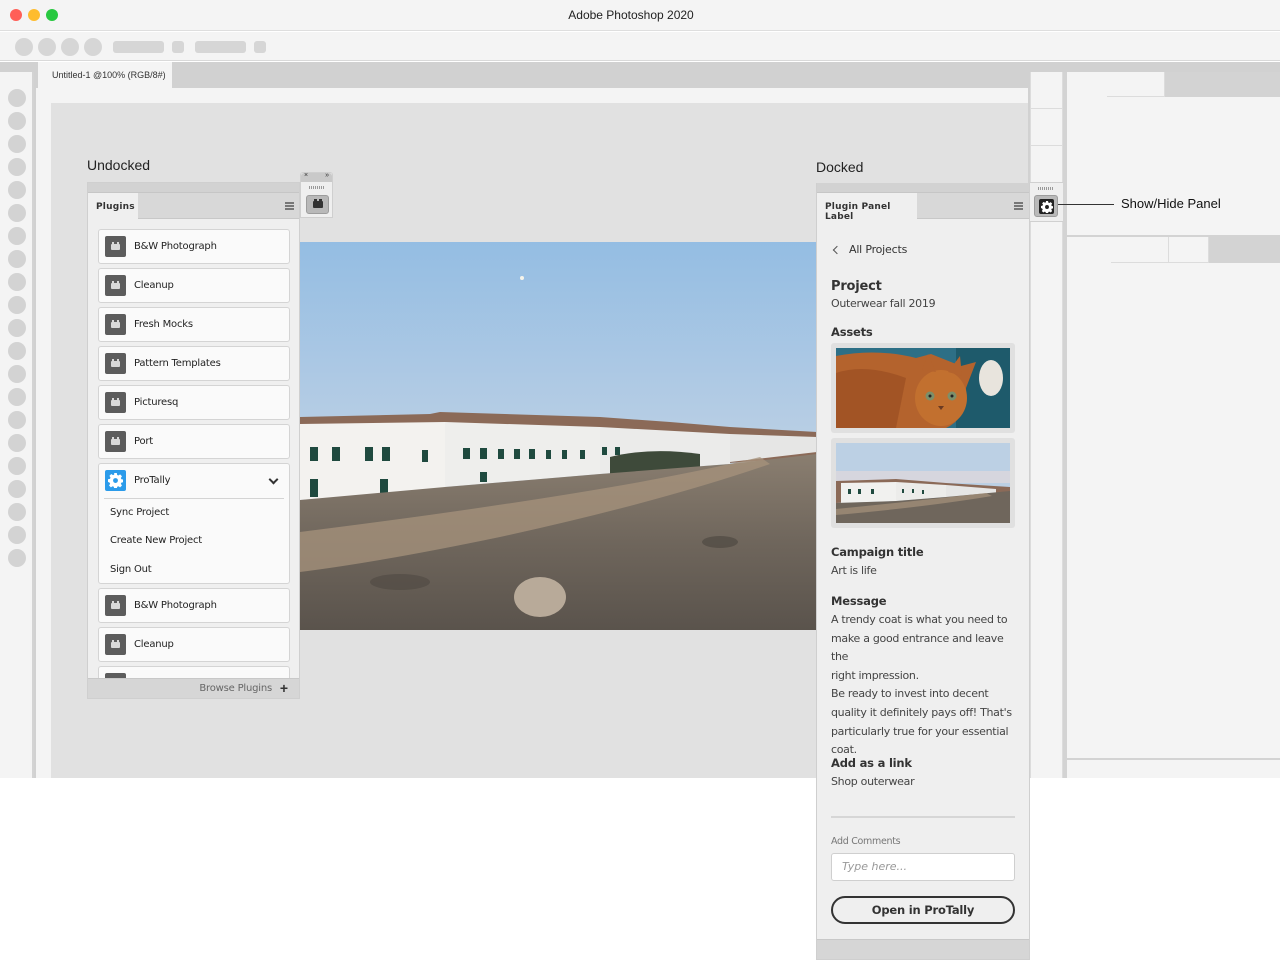  What do you see at coordinates (306, 175) in the screenshot?
I see `close-icon: ×` at bounding box center [306, 175].